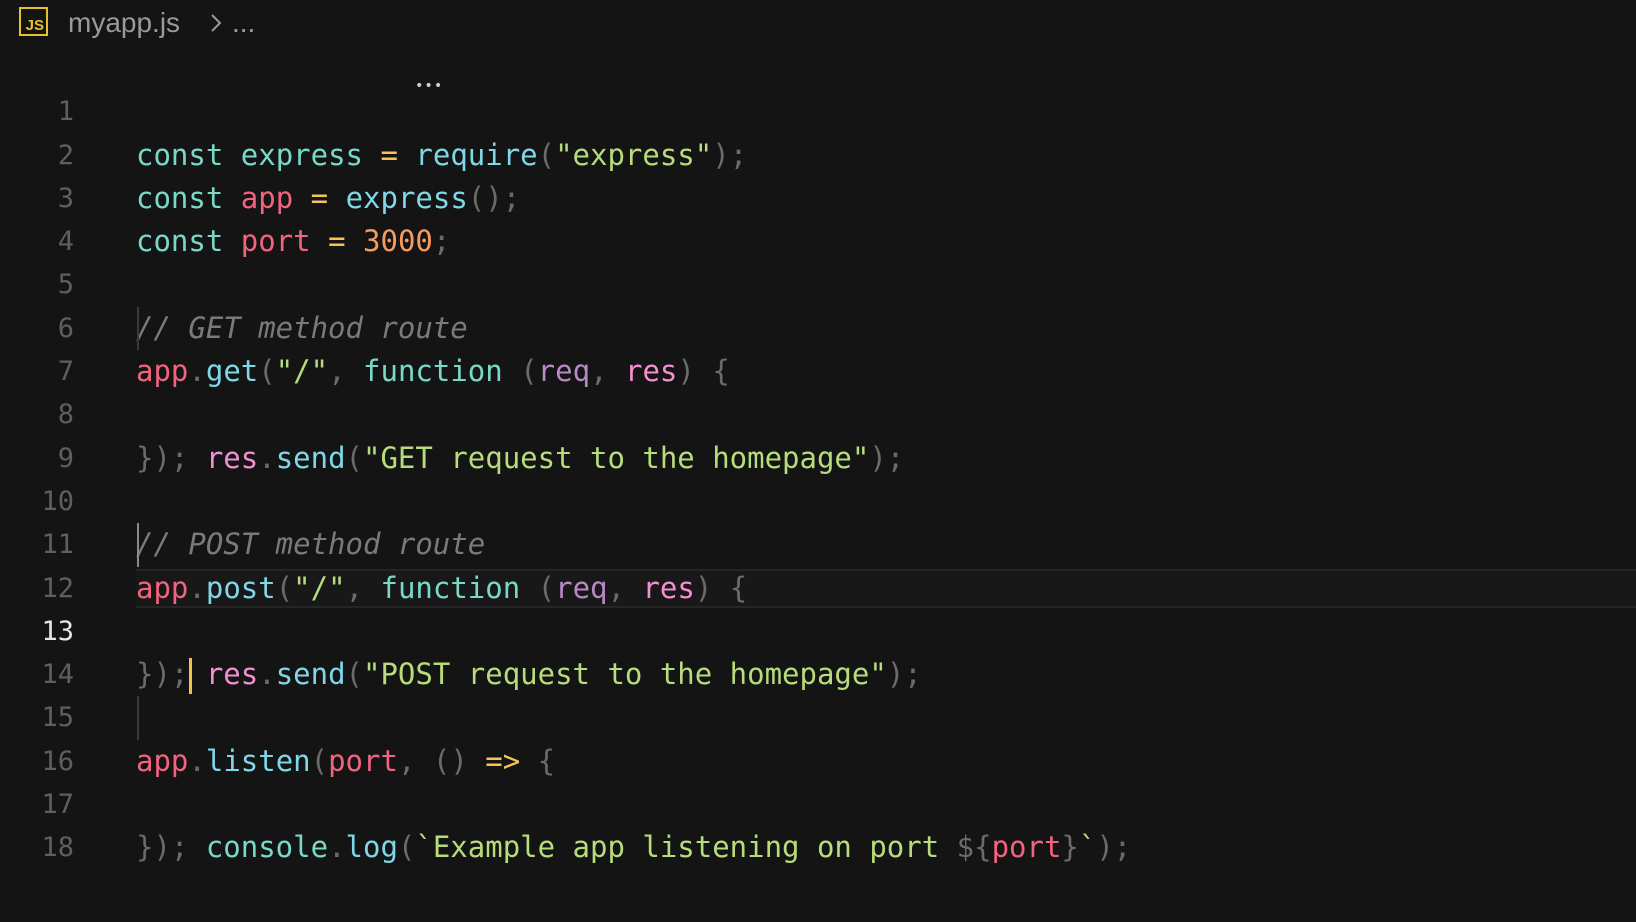 This screenshot has height=922, width=1636. I want to click on code-line: 1 const express = require("express");, so click(818, 109).